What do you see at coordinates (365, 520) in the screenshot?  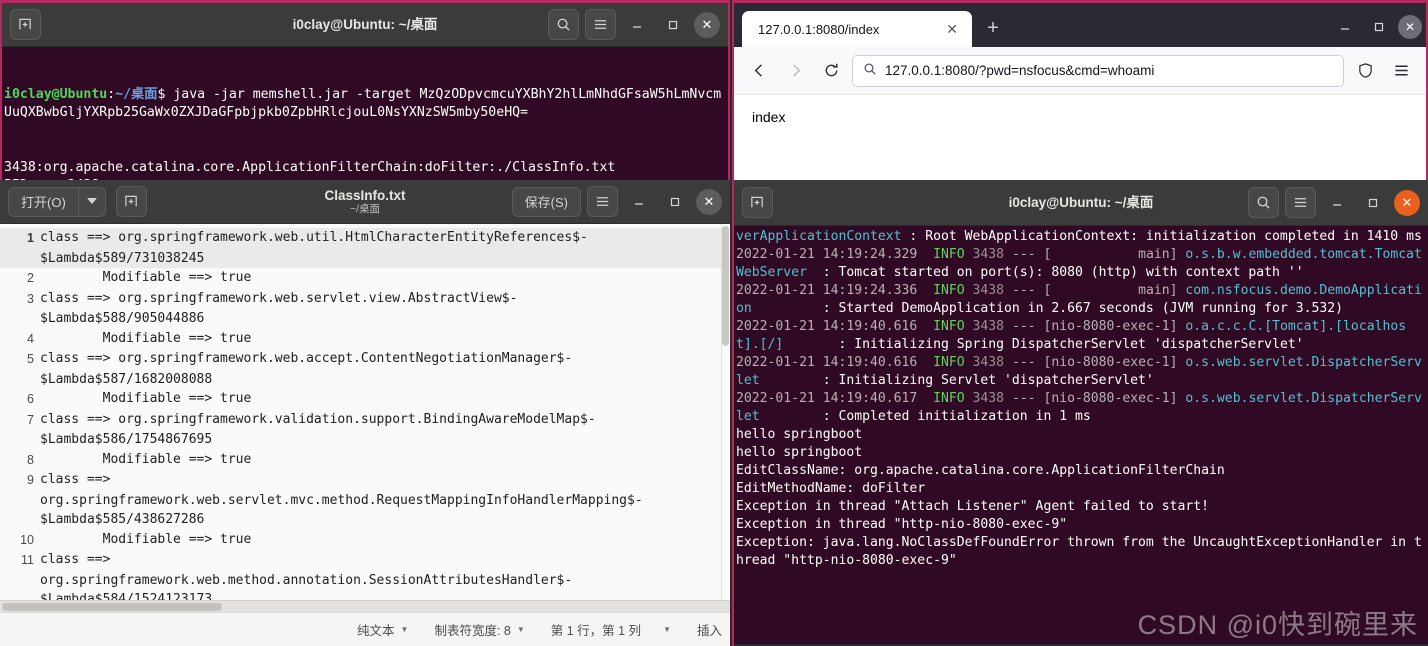 I see `editor-line-row: $Lambda$585/438627286` at bounding box center [365, 520].